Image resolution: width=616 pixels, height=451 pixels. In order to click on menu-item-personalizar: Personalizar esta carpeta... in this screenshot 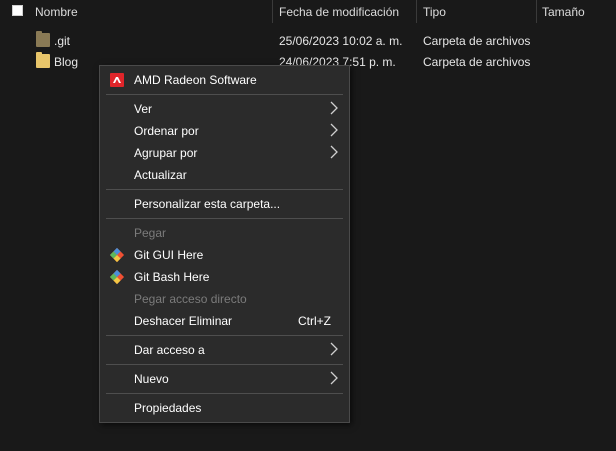, I will do `click(224, 204)`.